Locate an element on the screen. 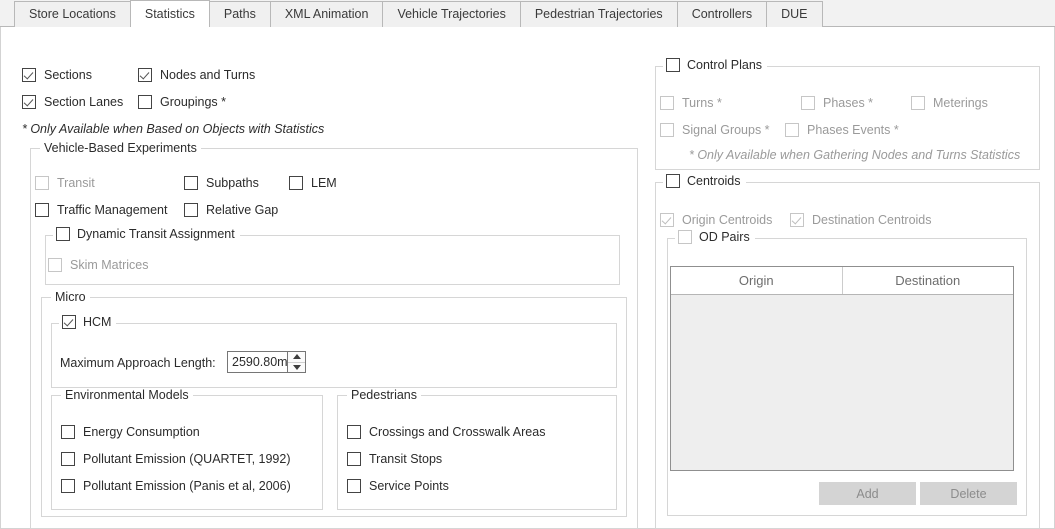 Image resolution: width=1055 pixels, height=529 pixels. delete-button: Delete is located at coordinates (968, 493).